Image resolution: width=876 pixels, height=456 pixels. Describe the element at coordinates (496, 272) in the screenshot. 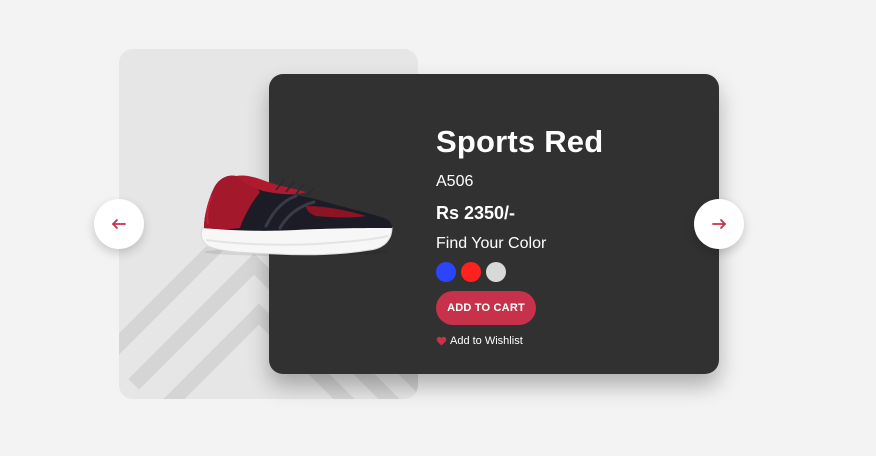

I see `color-swatch-gray` at that location.